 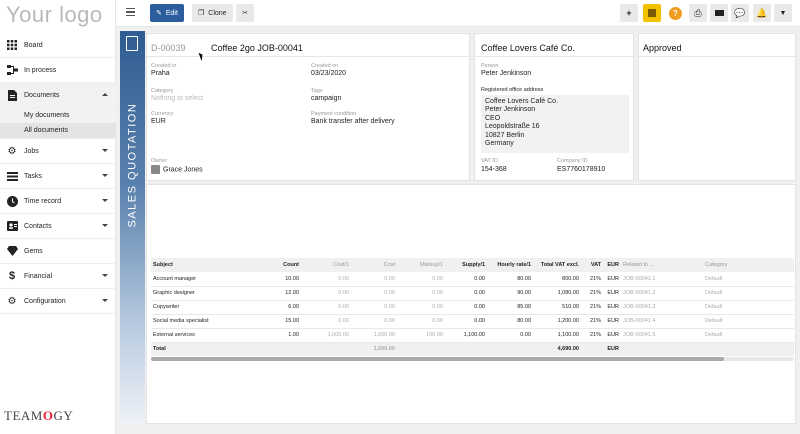 I want to click on chat-button: 💬, so click(x=740, y=13).